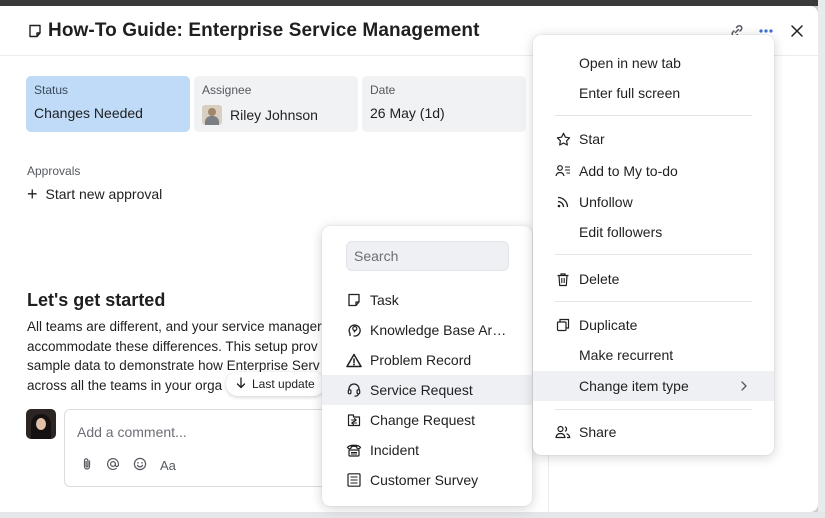 The width and height of the screenshot is (825, 518). What do you see at coordinates (108, 104) in the screenshot?
I see `status-field: Status Changes Needed` at bounding box center [108, 104].